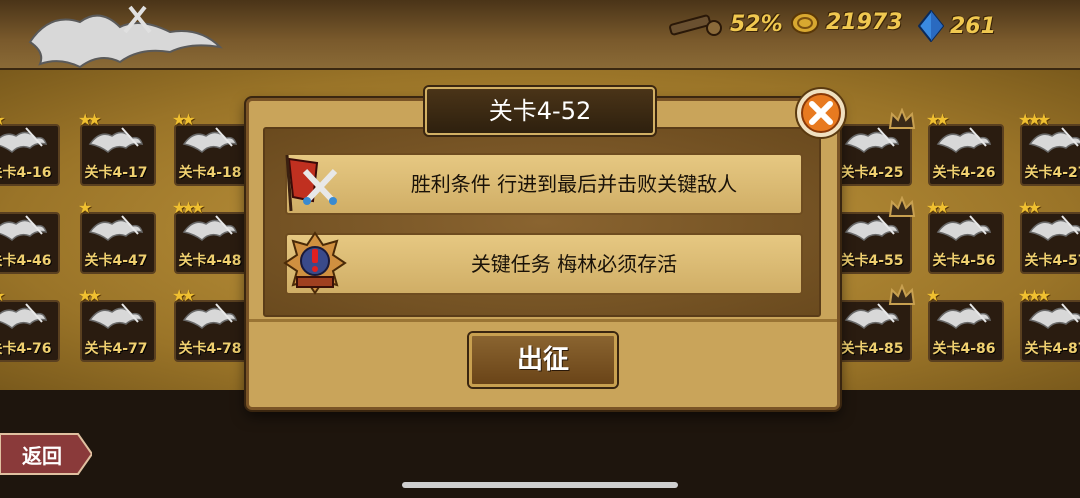 The height and width of the screenshot is (498, 1080). I want to click on stage-tile: 关卡4-16 ★★, so click(30, 148).